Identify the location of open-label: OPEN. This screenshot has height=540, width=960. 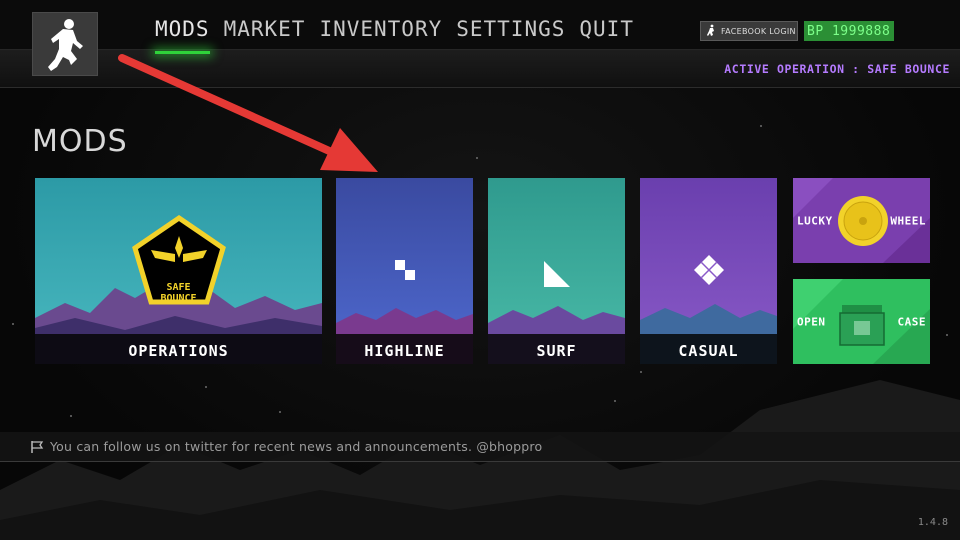
(811, 321).